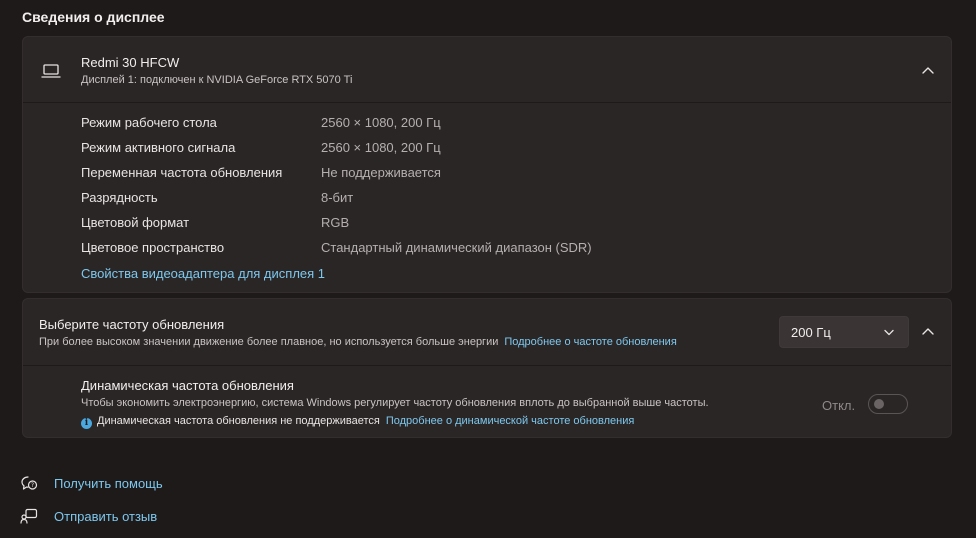 This screenshot has height=538, width=976. Describe the element at coordinates (337, 197) in the screenshot. I see `property-value: 8-бит` at that location.